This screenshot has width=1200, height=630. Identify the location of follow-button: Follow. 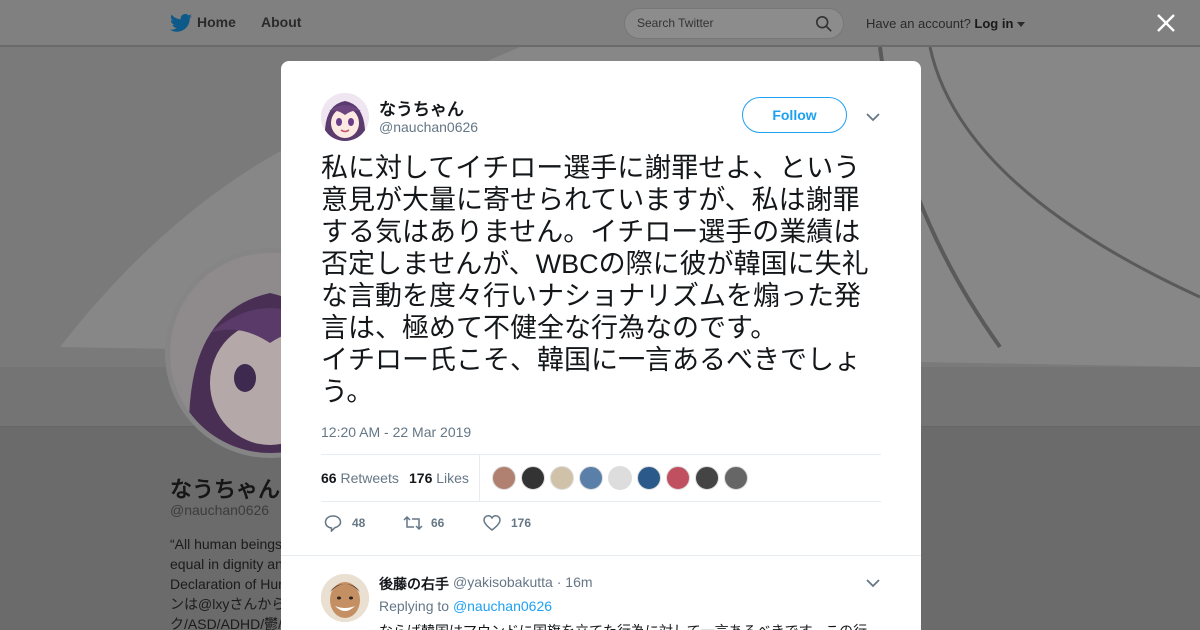
(794, 115).